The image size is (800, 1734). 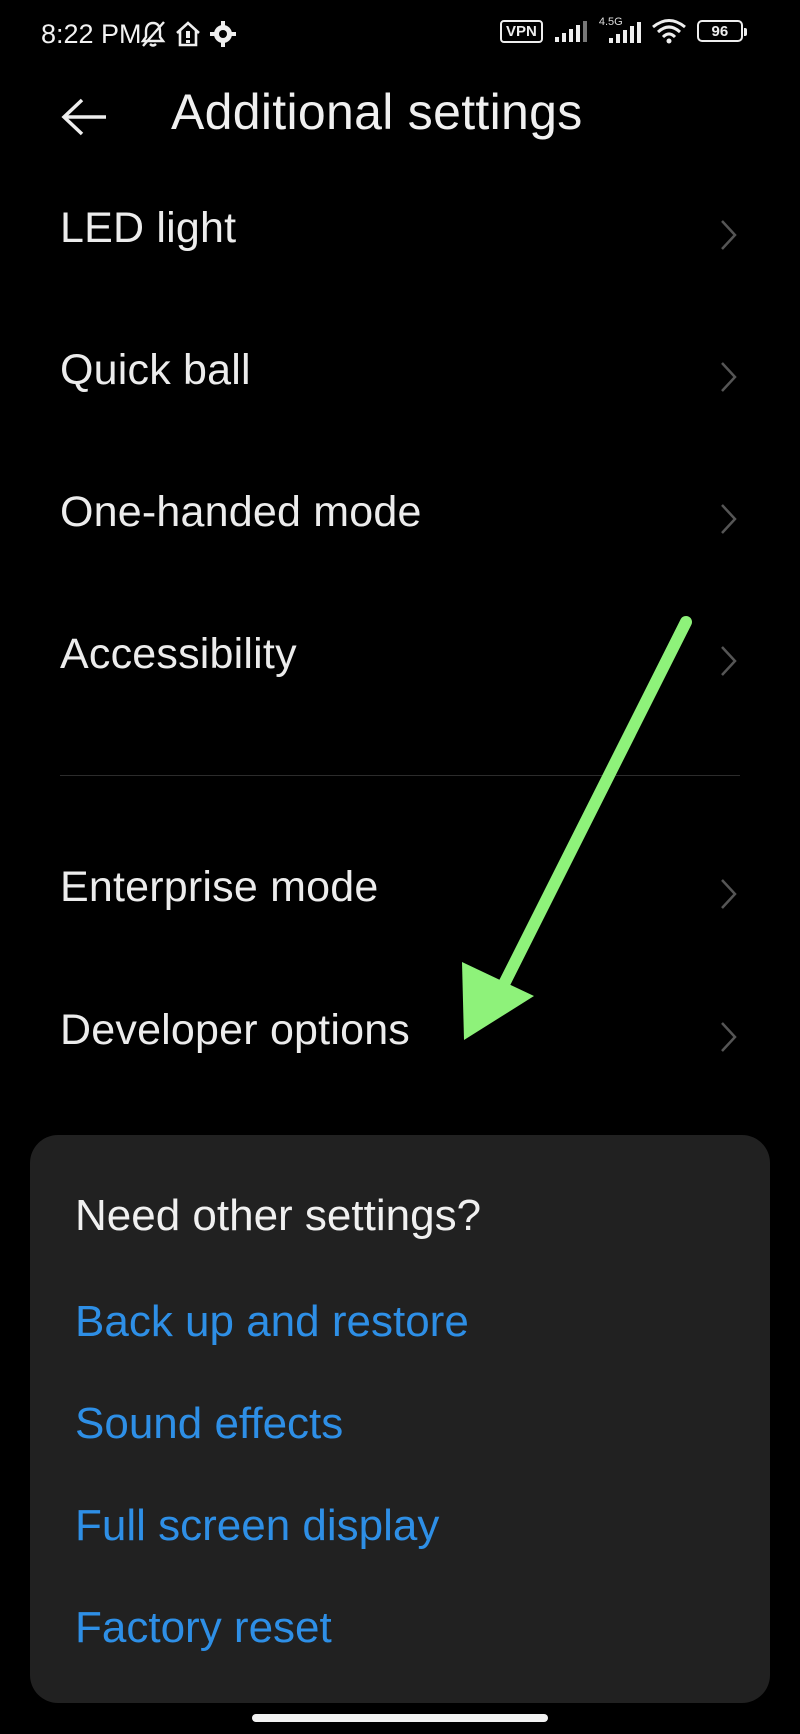 What do you see at coordinates (203, 1628) in the screenshot?
I see `link-factory-reset: Factory reset` at bounding box center [203, 1628].